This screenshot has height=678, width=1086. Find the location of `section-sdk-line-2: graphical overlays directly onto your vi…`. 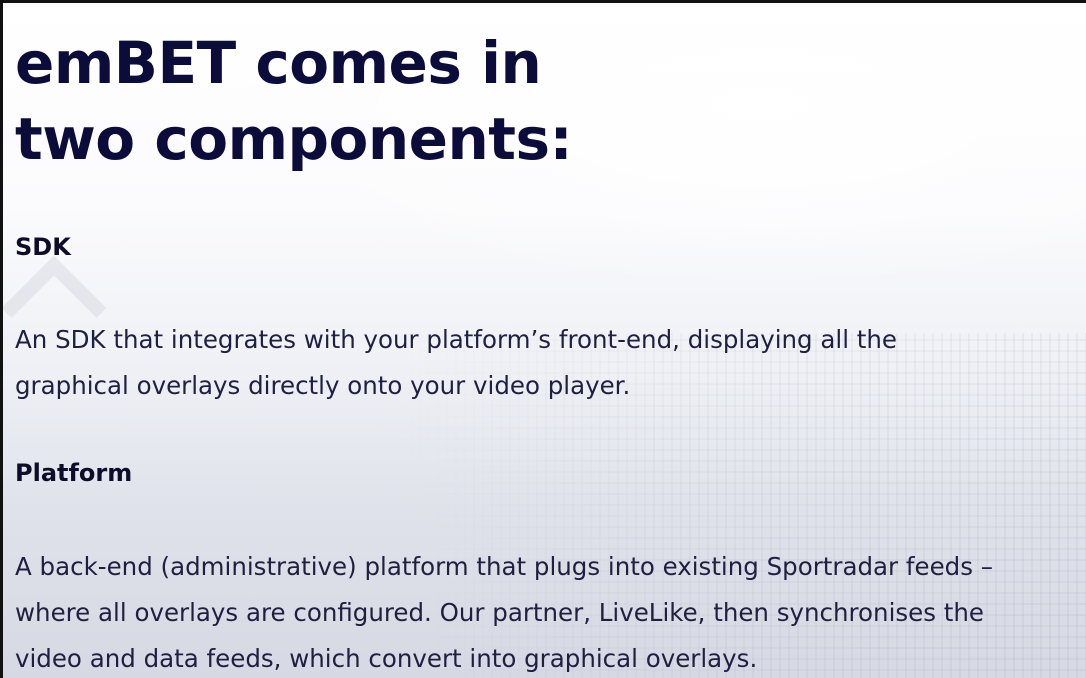

section-sdk-line-2: graphical overlays directly onto your vi… is located at coordinates (323, 385).